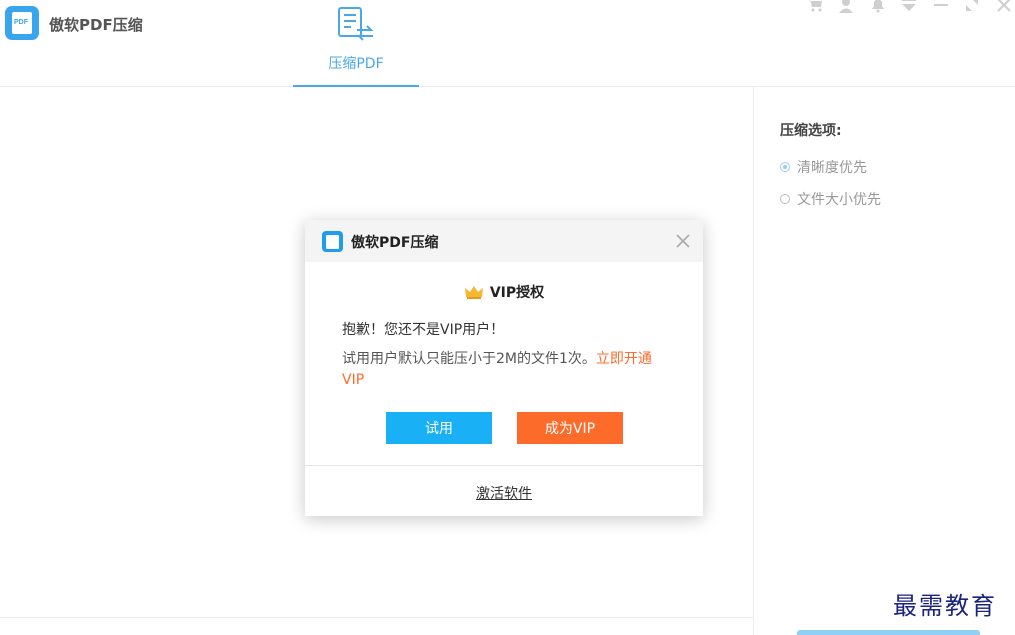 The image size is (1015, 635). I want to click on watermark: 最需教育, so click(945, 606).